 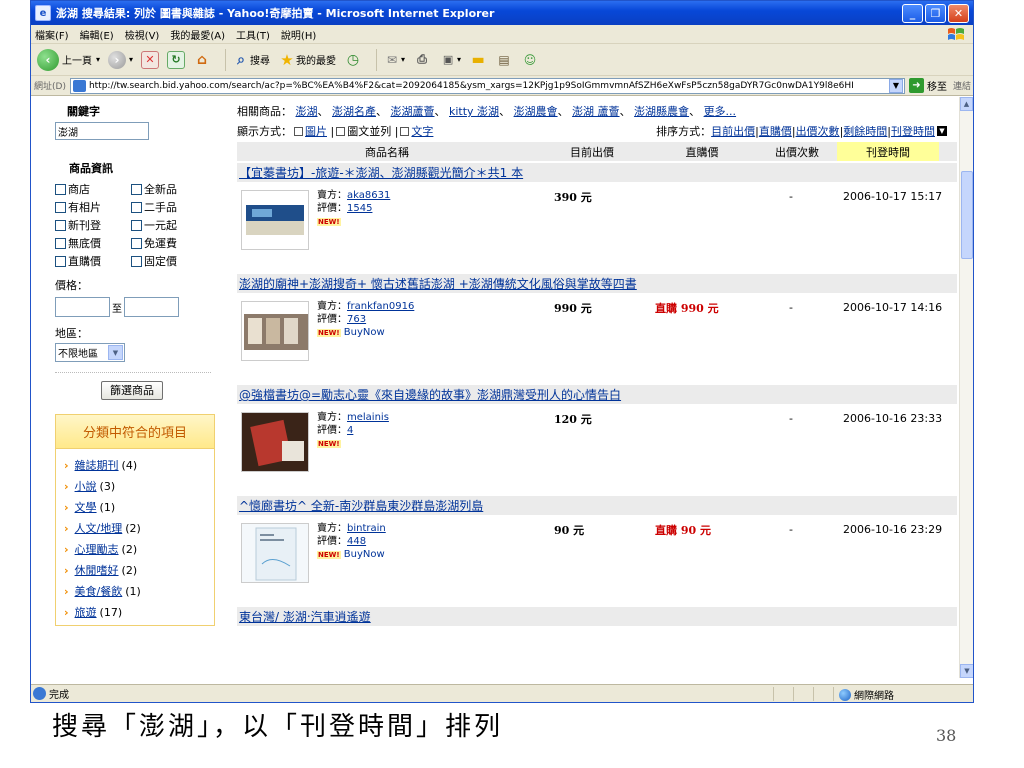 What do you see at coordinates (380, 306) in the screenshot?
I see `seller-link: frankfan0916` at bounding box center [380, 306].